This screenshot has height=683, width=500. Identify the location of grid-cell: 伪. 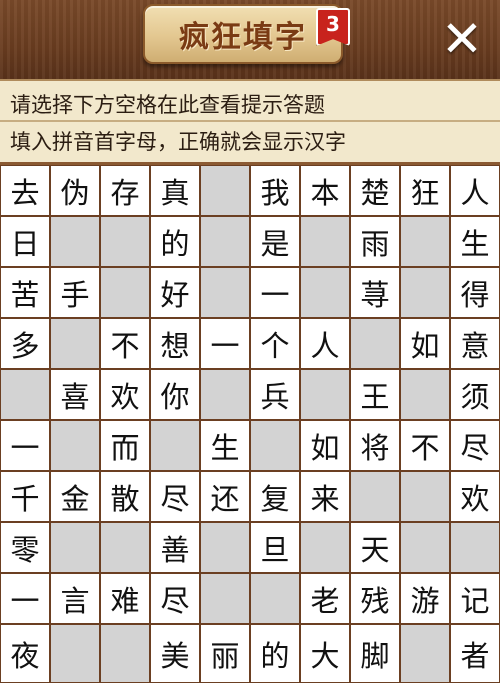
(75, 190).